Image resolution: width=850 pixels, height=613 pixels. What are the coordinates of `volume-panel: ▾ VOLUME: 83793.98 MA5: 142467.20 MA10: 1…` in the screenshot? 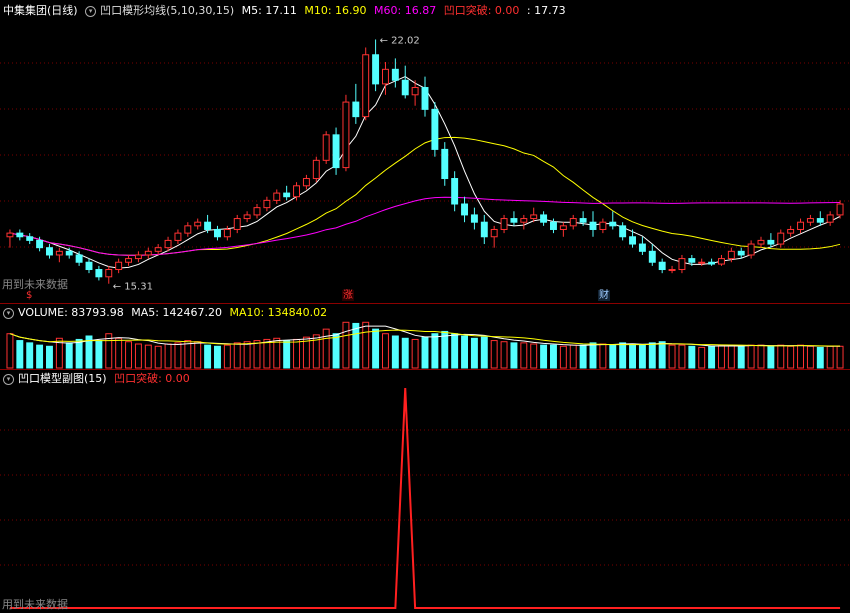 It's located at (425, 336).